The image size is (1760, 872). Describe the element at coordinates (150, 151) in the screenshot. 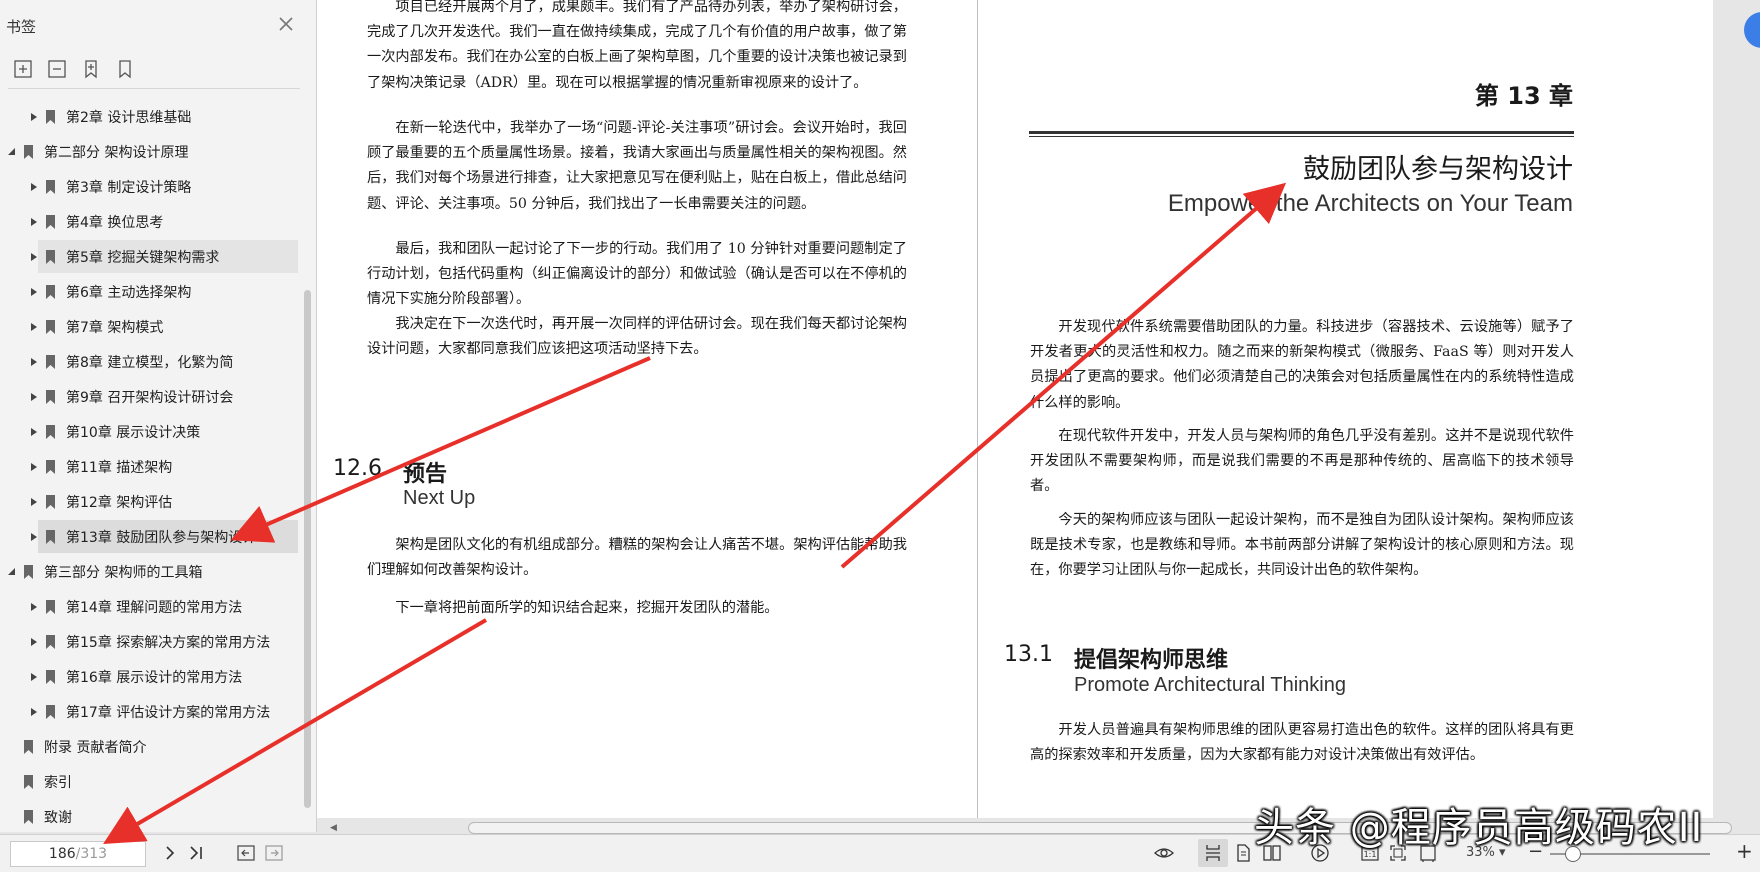

I see `bookmark-item: 第二部分 架构设计原理` at that location.